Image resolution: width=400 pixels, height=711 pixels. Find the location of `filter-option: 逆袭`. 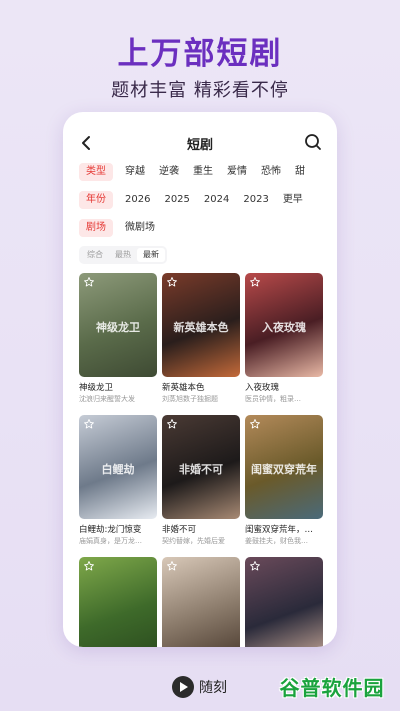

filter-option: 逆袭 is located at coordinates (169, 172).